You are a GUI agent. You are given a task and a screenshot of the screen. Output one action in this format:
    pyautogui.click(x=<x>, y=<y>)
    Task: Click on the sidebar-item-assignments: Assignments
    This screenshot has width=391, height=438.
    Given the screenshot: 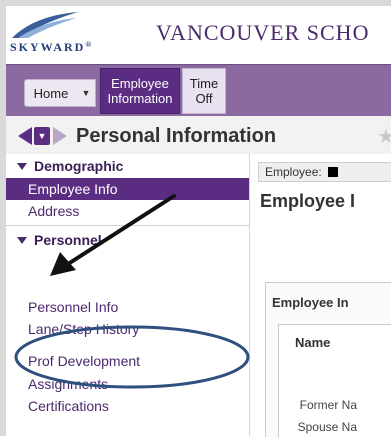 What is the action you would take?
    pyautogui.click(x=127, y=384)
    